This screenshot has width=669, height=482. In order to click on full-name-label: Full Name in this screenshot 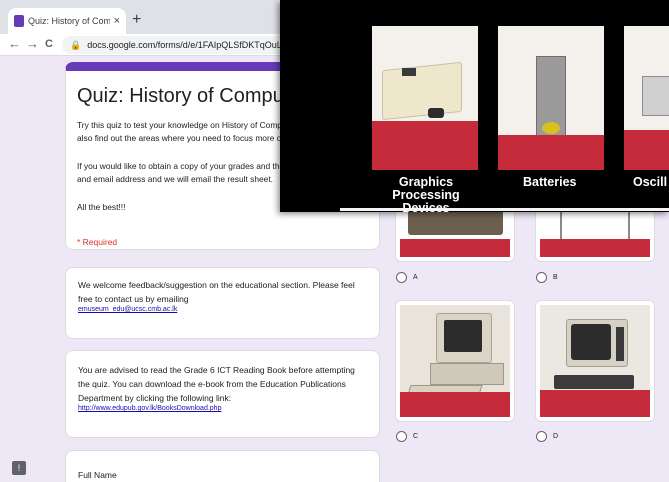, I will do `click(97, 475)`.